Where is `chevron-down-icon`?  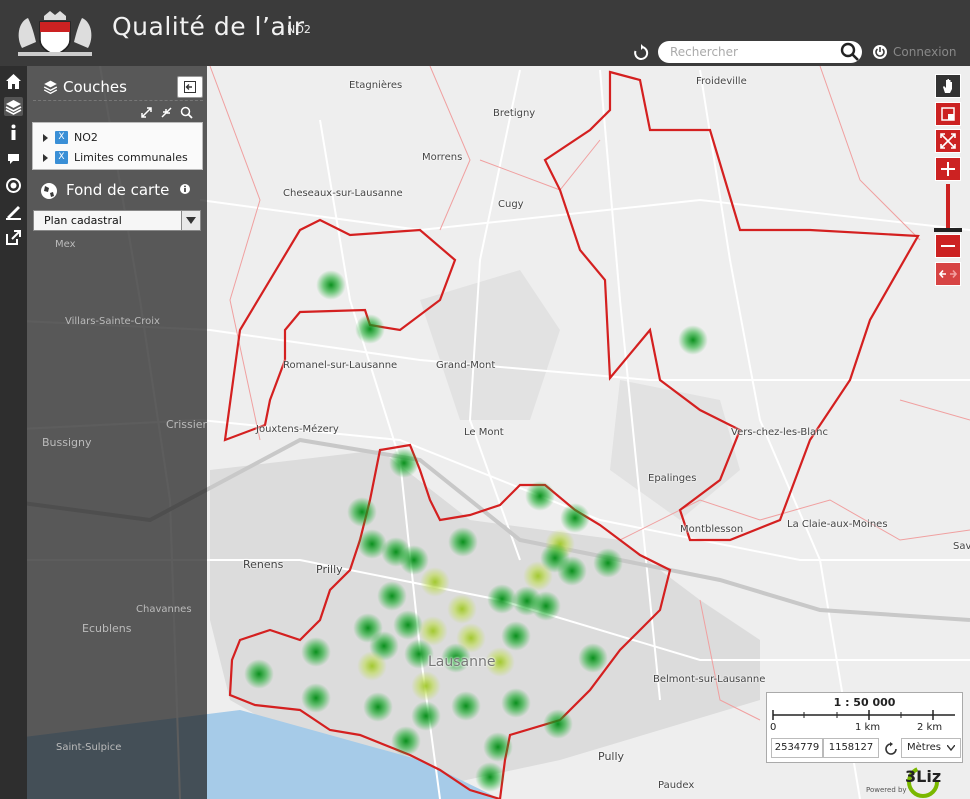
chevron-down-icon is located at coordinates (191, 220).